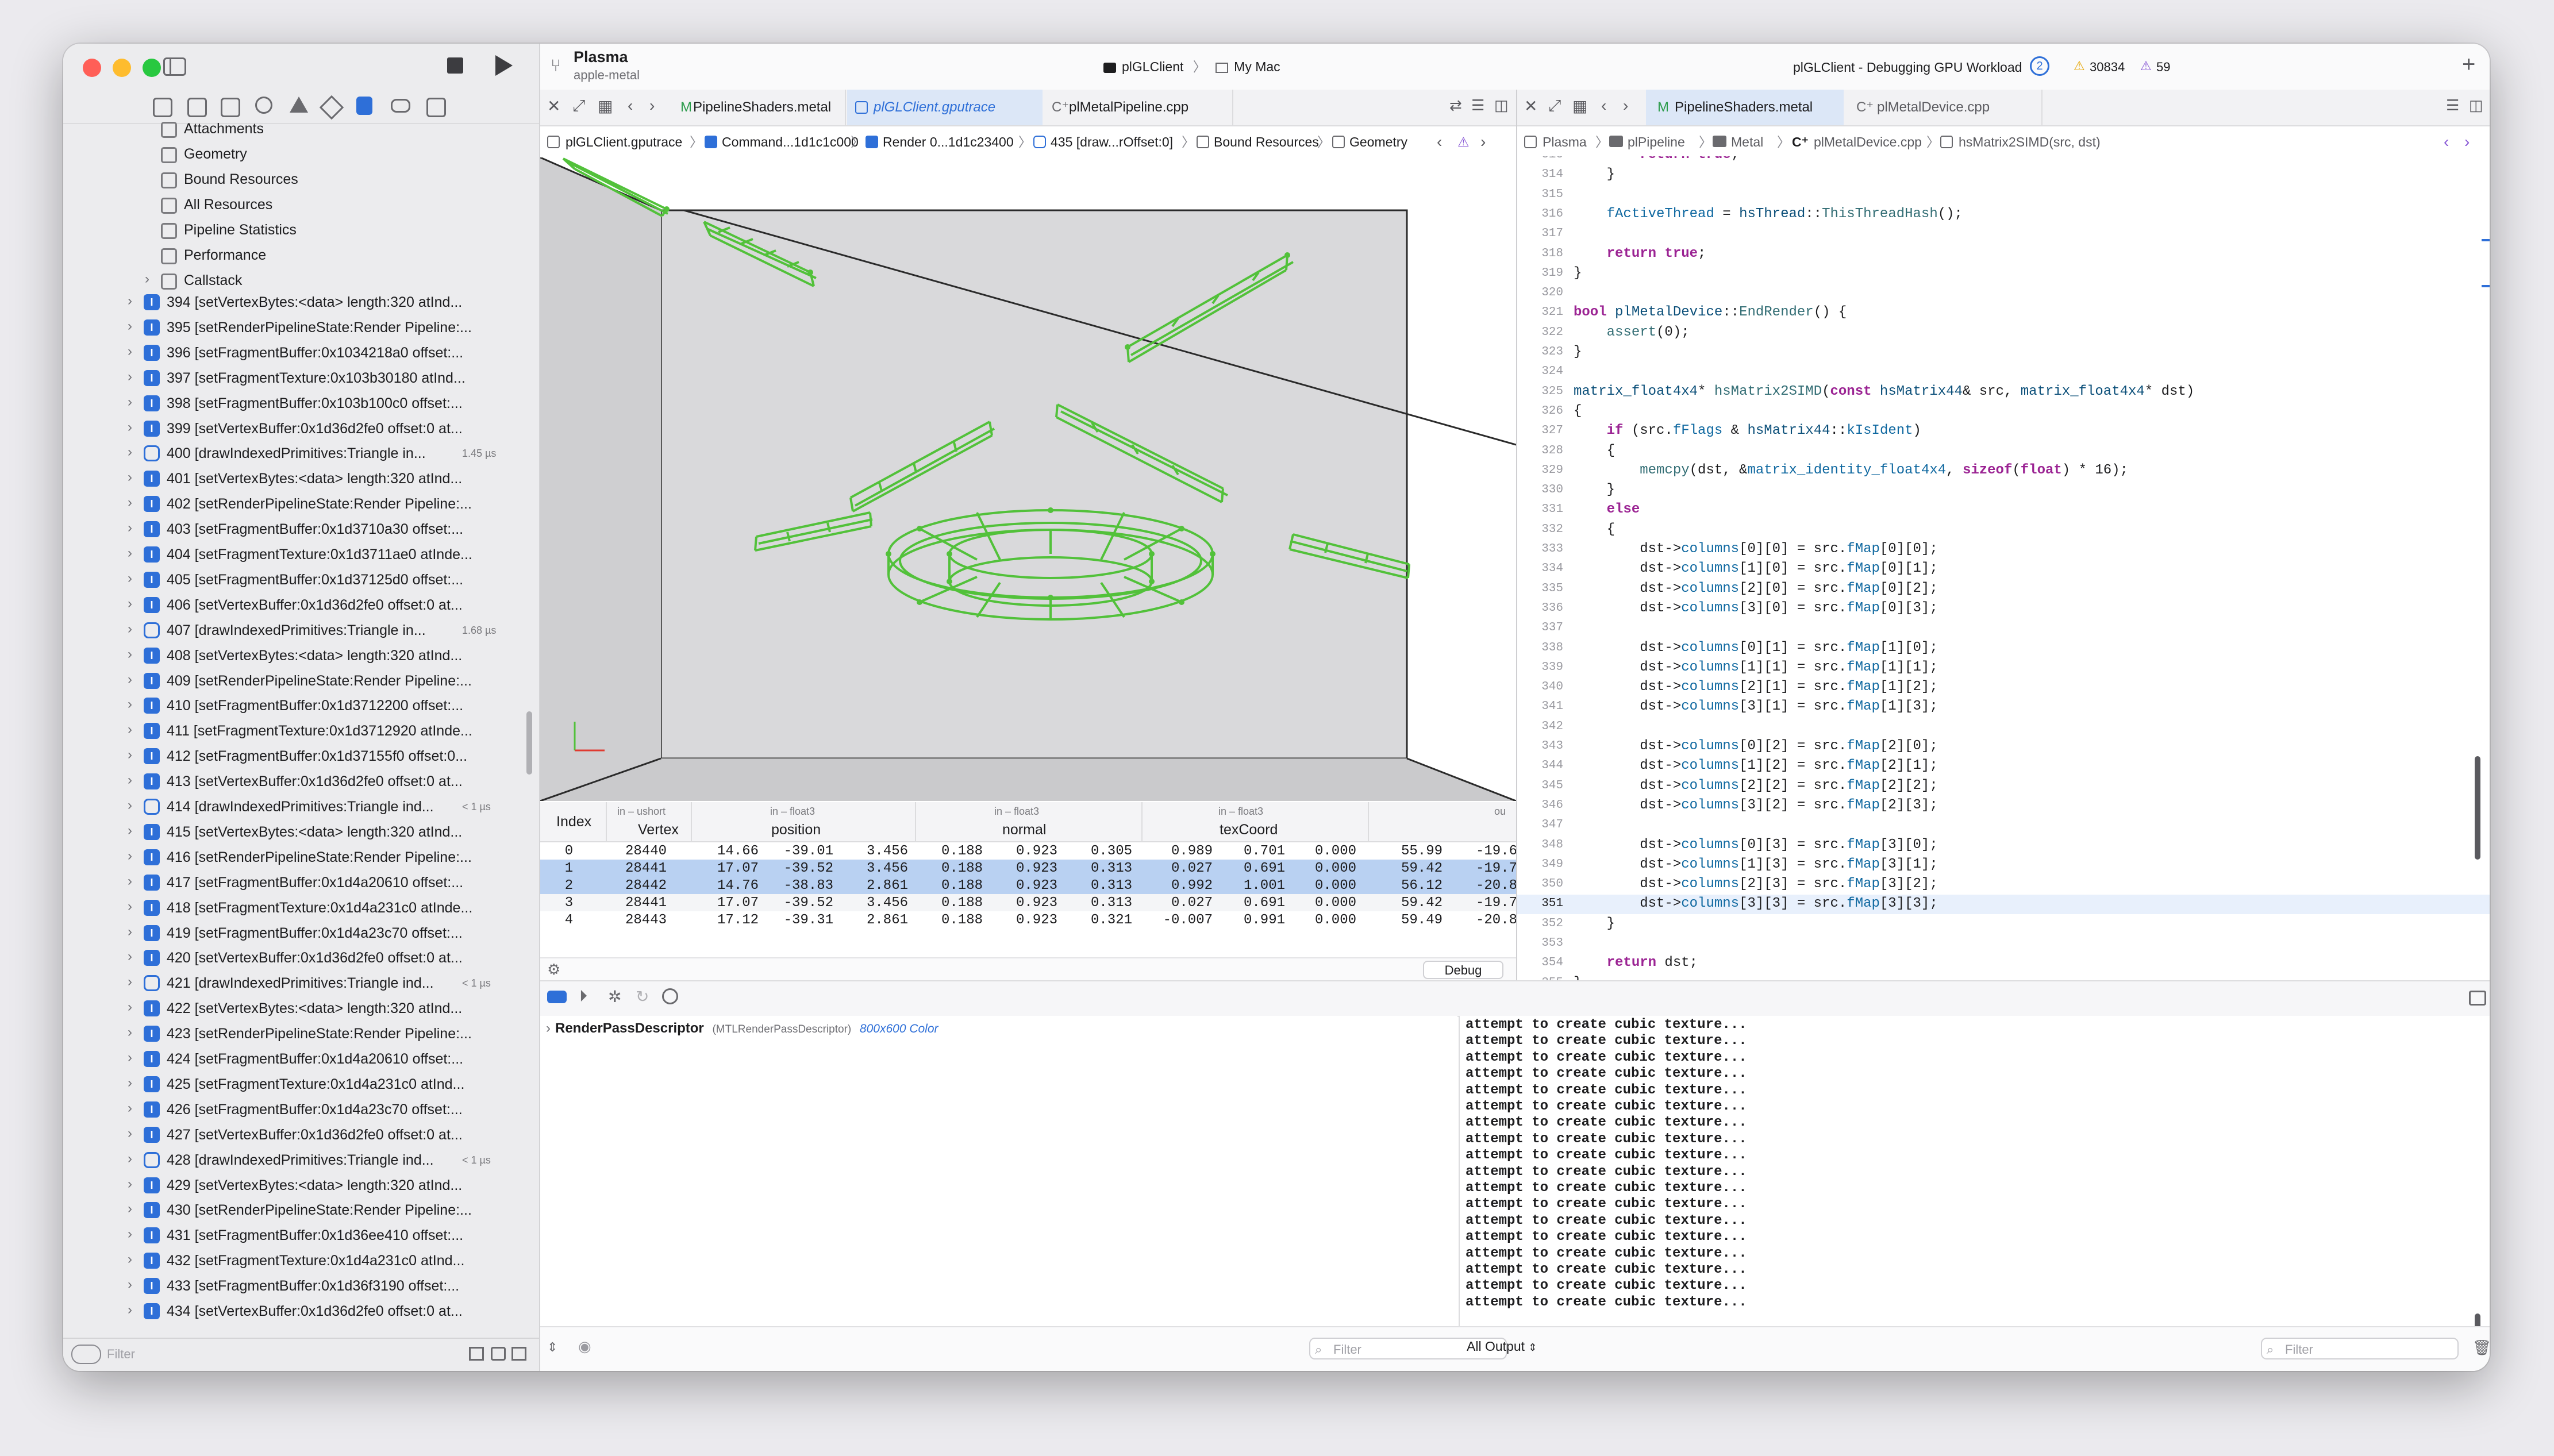 This screenshot has height=1456, width=2554. What do you see at coordinates (1192, 66) in the screenshot?
I see `scheme-selector: plGLClient 〉 My Mac` at bounding box center [1192, 66].